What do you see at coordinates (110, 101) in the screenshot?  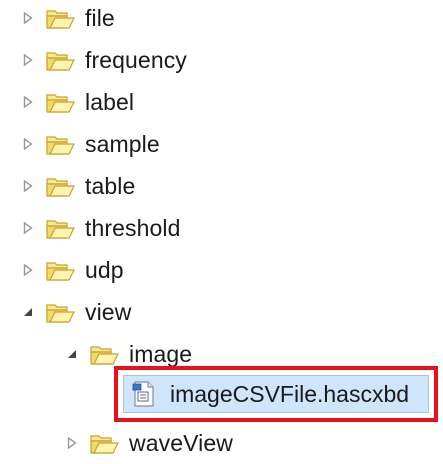 I see `tree-item-label: label` at bounding box center [110, 101].